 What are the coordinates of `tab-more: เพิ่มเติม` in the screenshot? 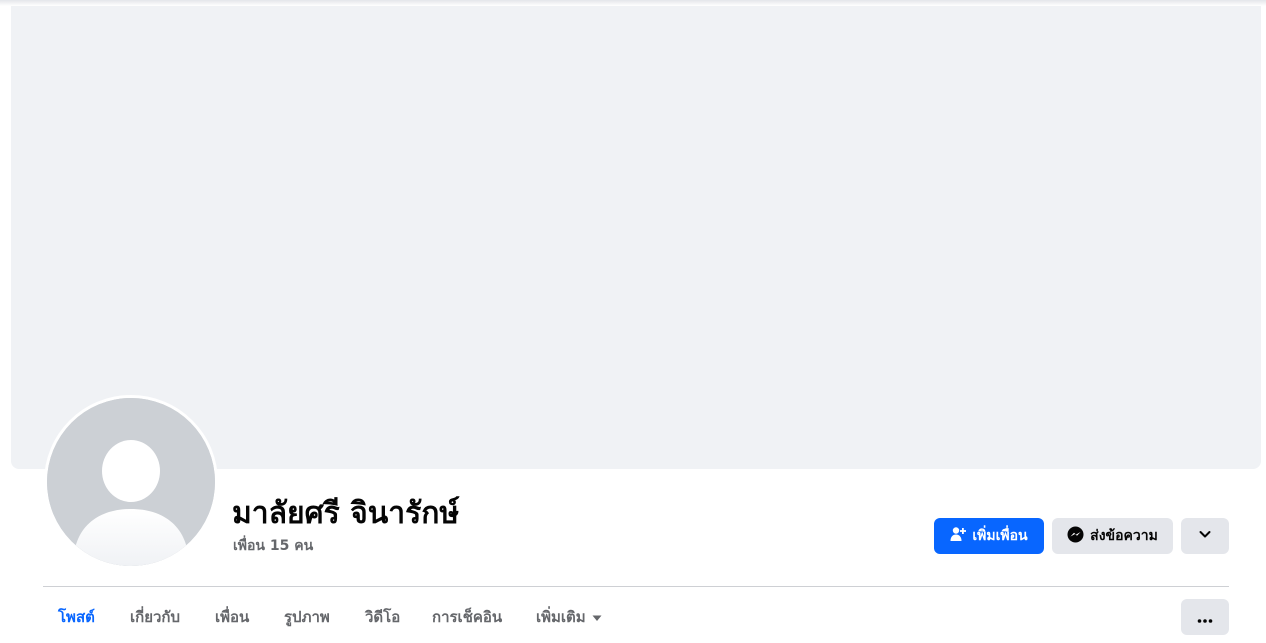 It's located at (569, 617).